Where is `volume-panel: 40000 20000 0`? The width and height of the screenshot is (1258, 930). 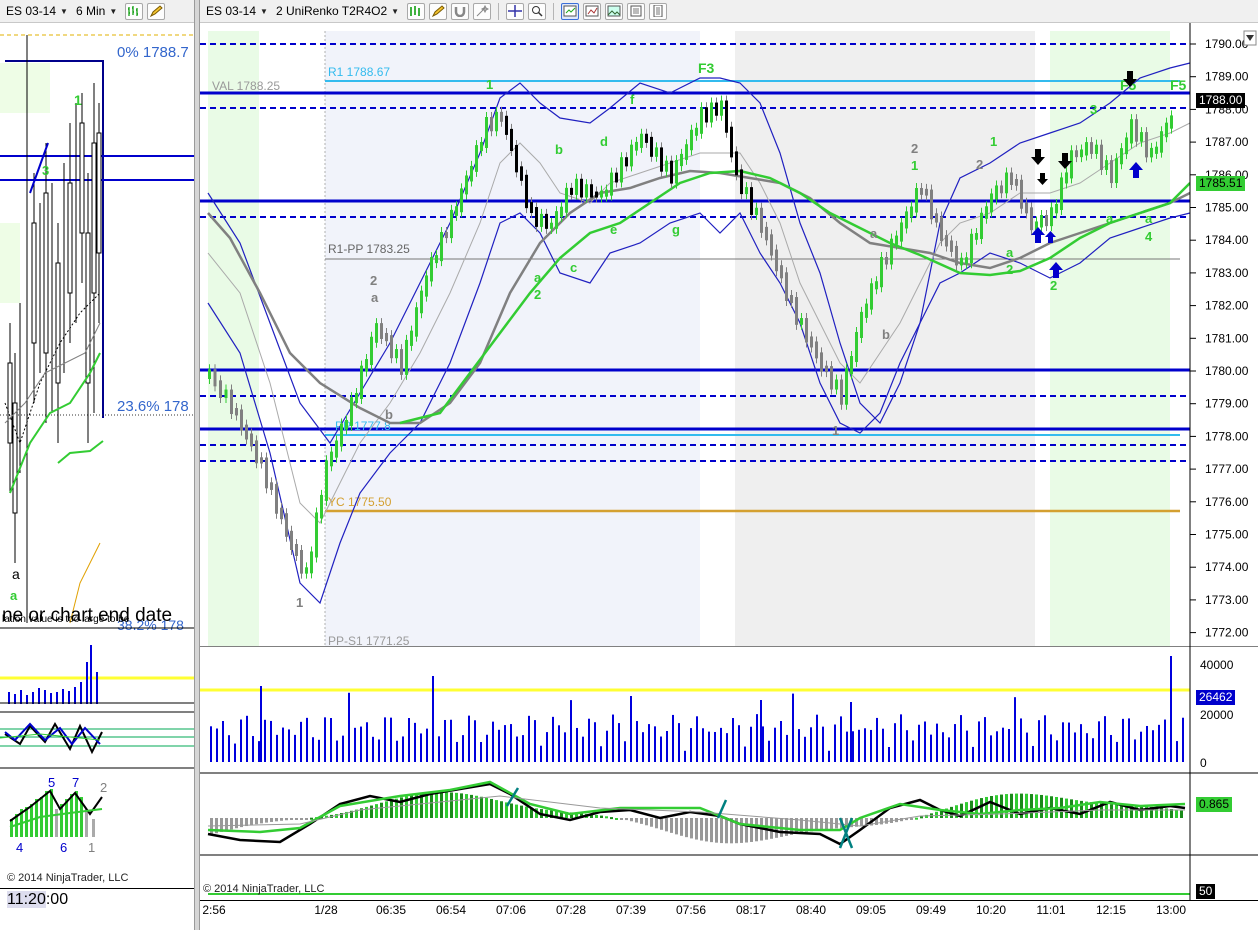
volume-panel: 40000 20000 0 is located at coordinates (729, 710).